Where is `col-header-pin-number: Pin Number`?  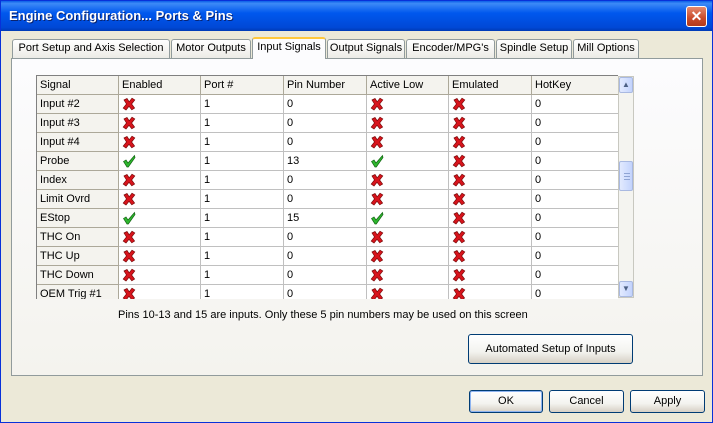 col-header-pin-number: Pin Number is located at coordinates (325, 85).